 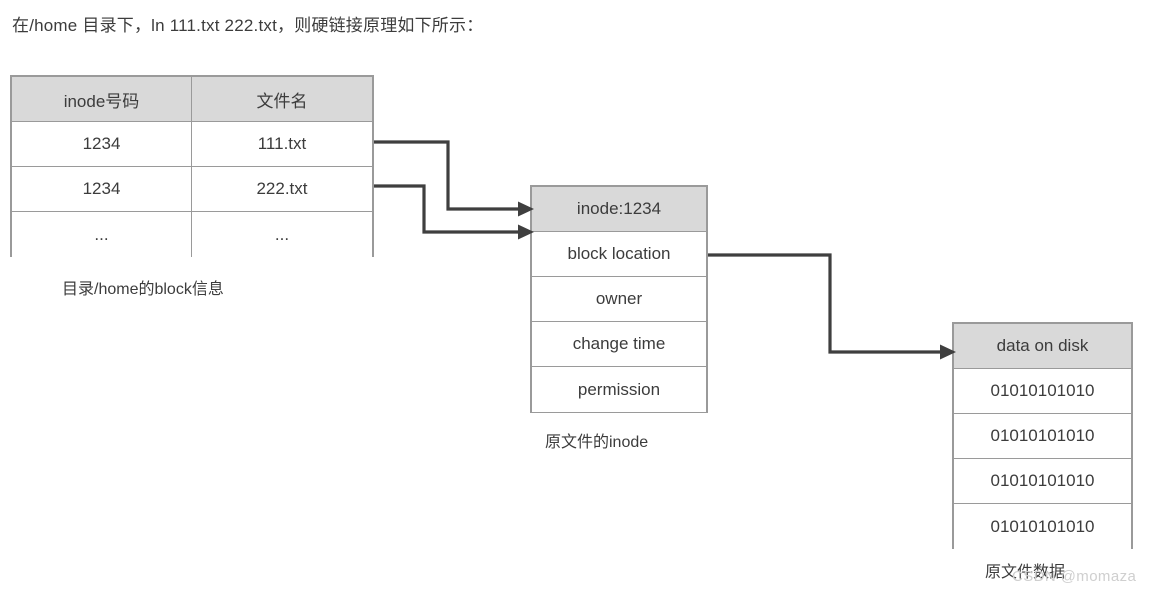 What do you see at coordinates (1074, 576) in the screenshot?
I see `watermark: CSDN @momaza` at bounding box center [1074, 576].